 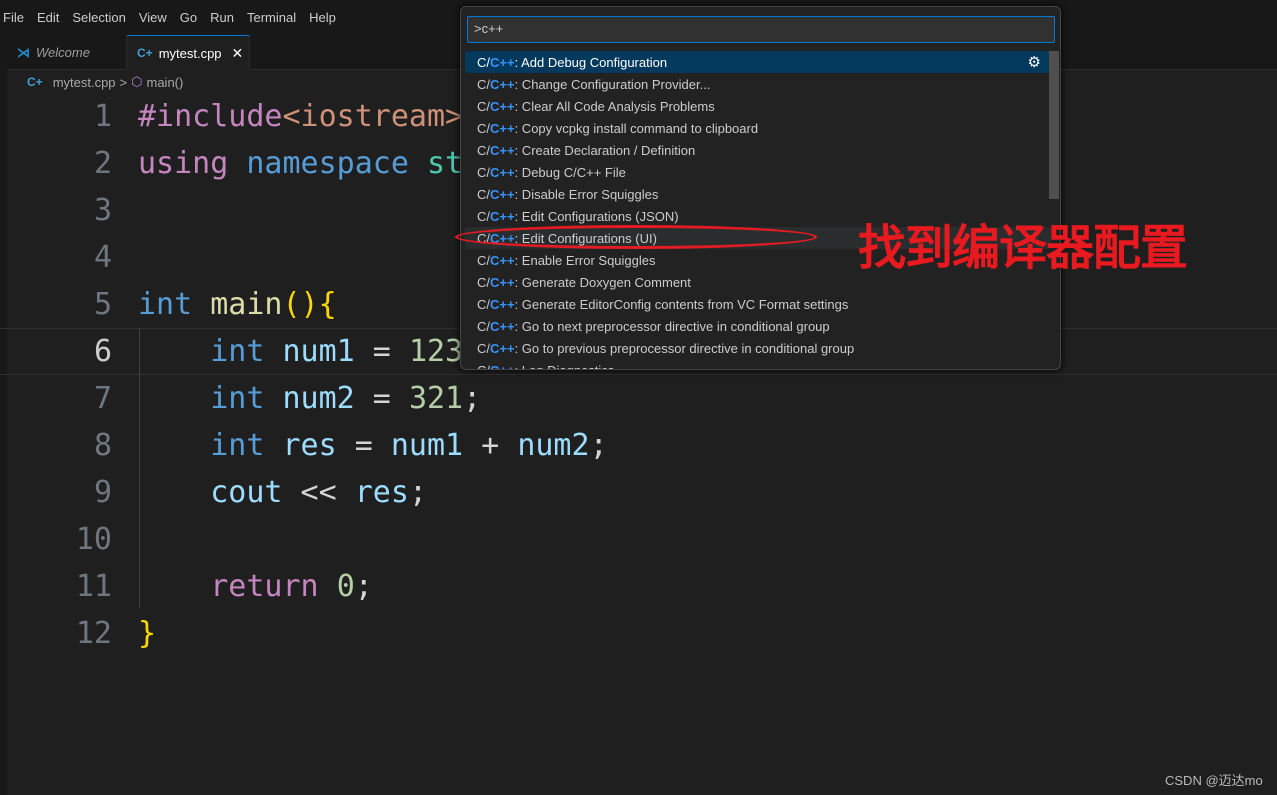 I want to click on line-number: 8, so click(x=102, y=445).